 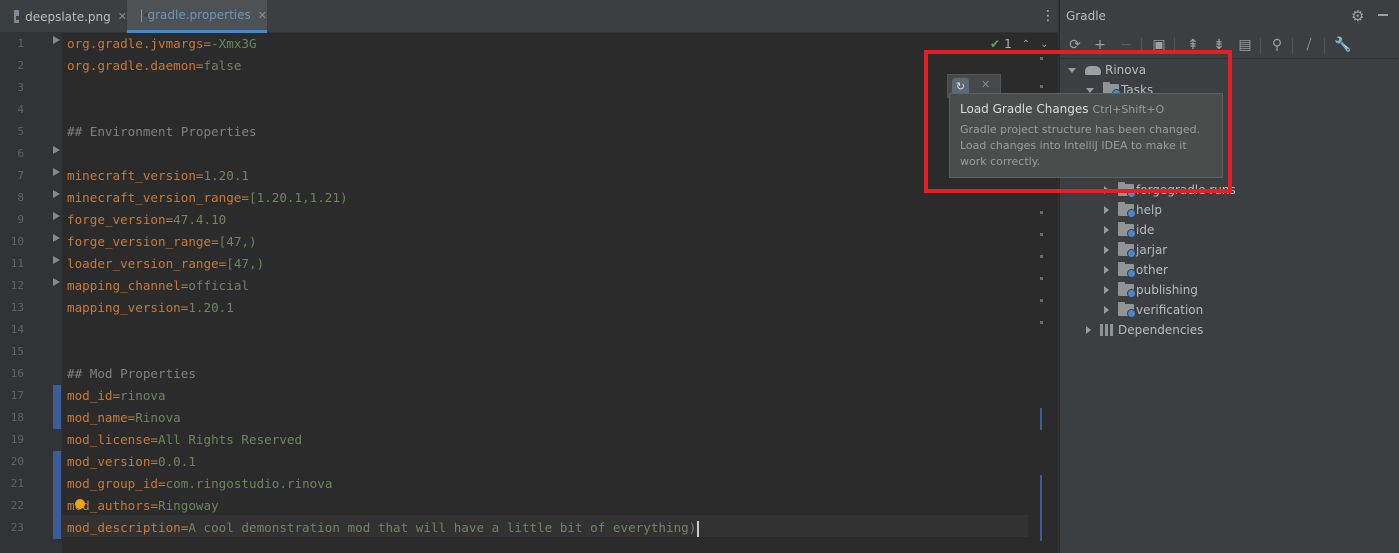 I want to click on code-line: forge_version_range=[47,), so click(x=162, y=242).